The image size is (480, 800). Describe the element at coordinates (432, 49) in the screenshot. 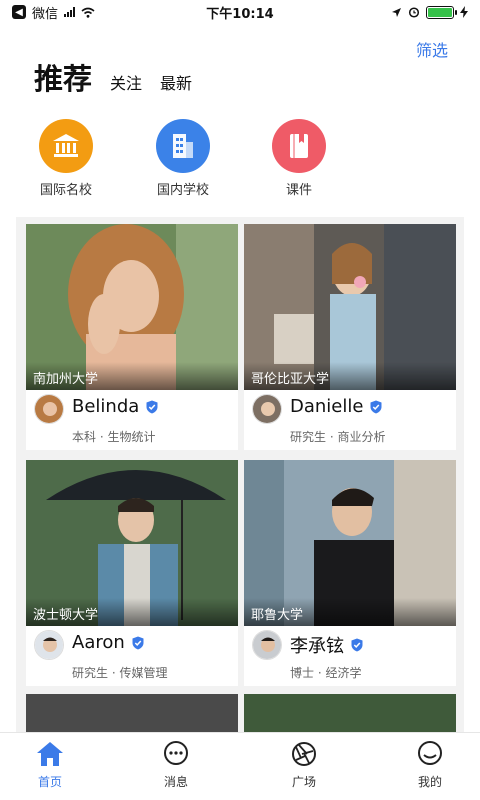

I see `filter-button: 筛选` at that location.